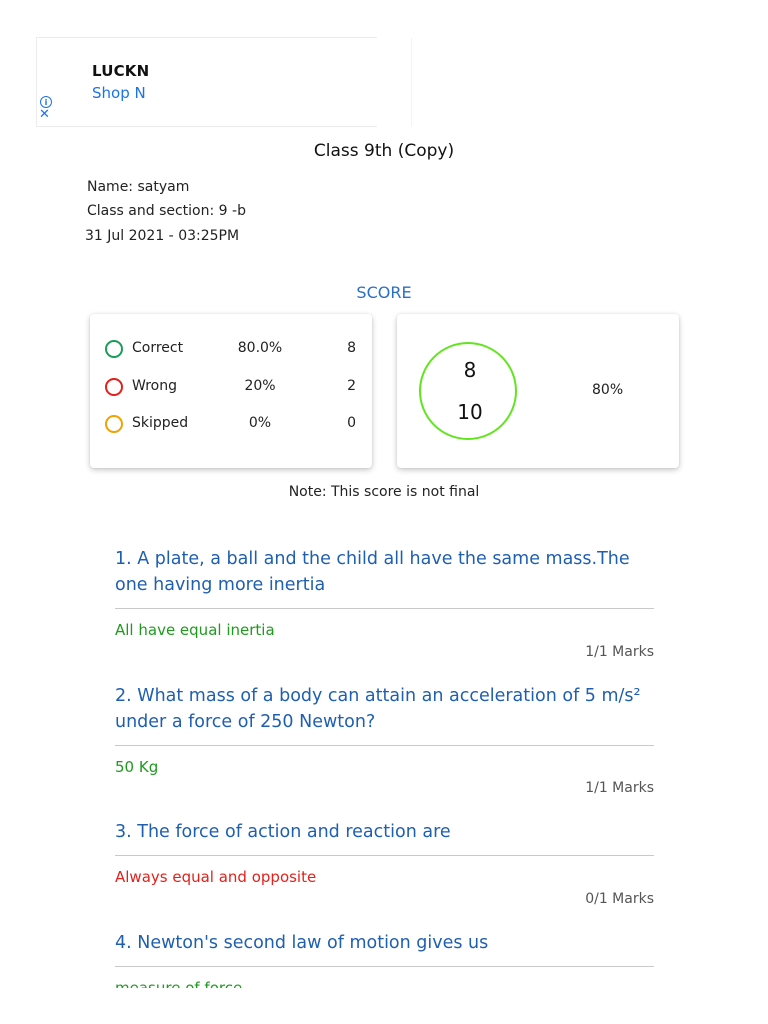  What do you see at coordinates (195, 630) in the screenshot?
I see `answer-text: All have equal inertia` at bounding box center [195, 630].